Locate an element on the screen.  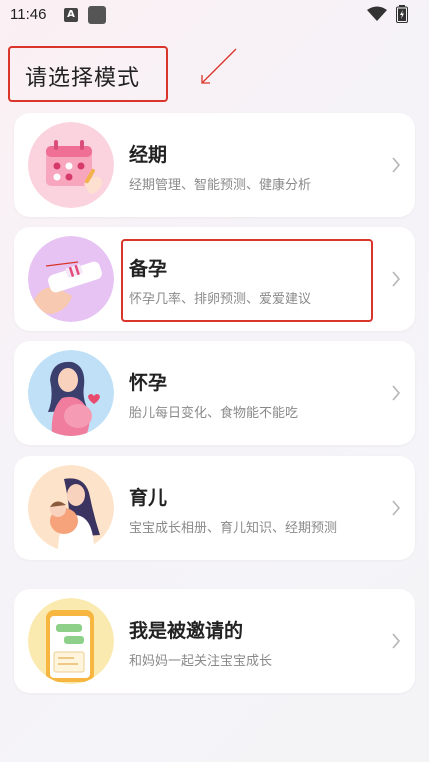
selection-highlight-box is located at coordinates (247, 280).